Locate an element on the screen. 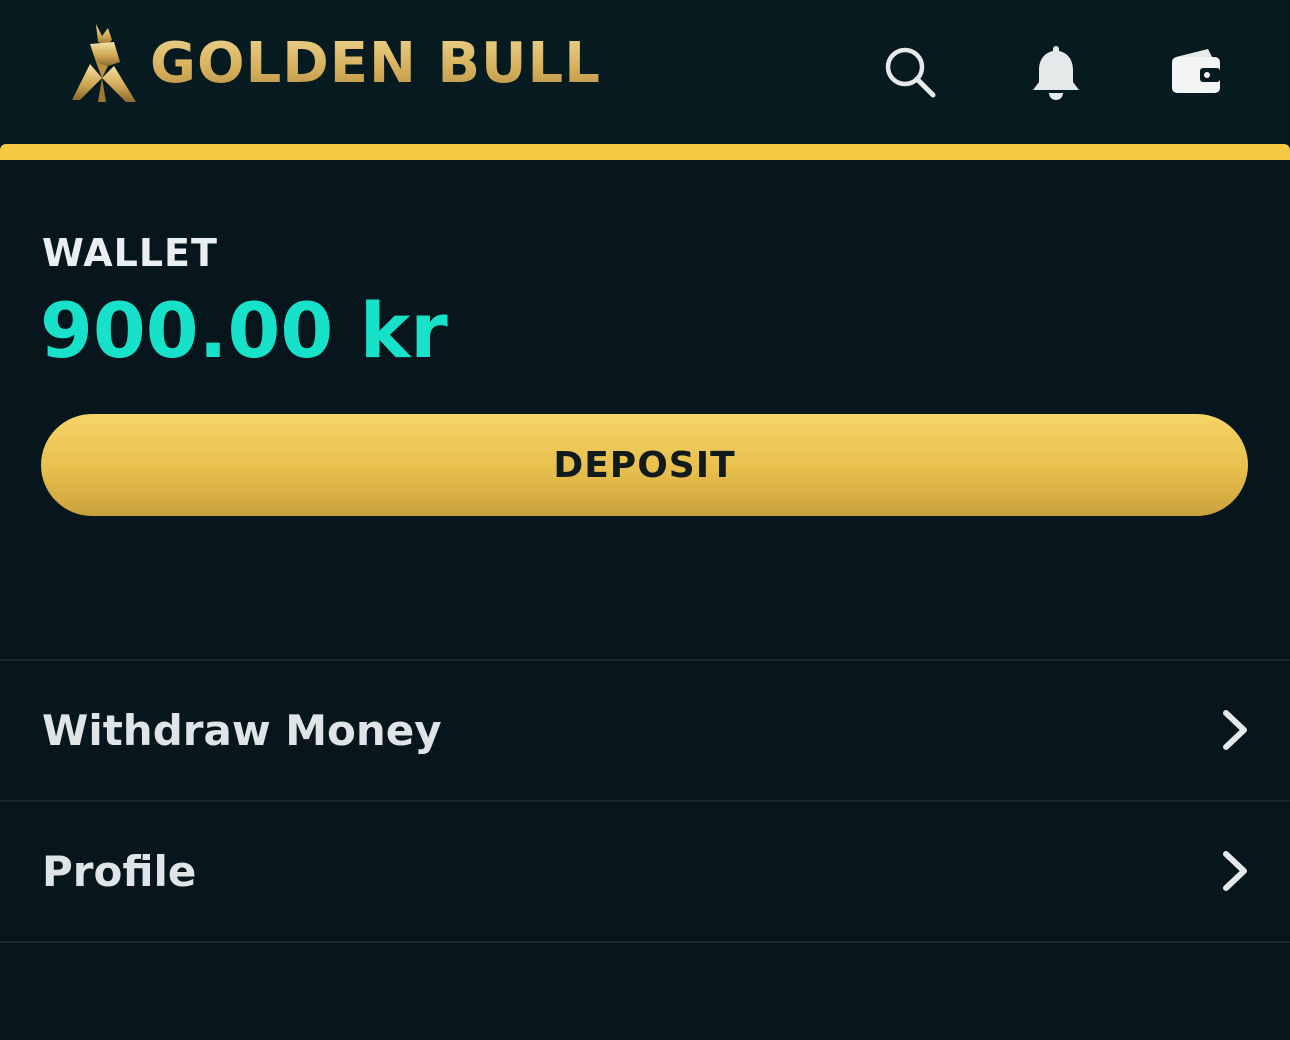 This screenshot has width=1290, height=1040. wallet-icon is located at coordinates (1196, 71).